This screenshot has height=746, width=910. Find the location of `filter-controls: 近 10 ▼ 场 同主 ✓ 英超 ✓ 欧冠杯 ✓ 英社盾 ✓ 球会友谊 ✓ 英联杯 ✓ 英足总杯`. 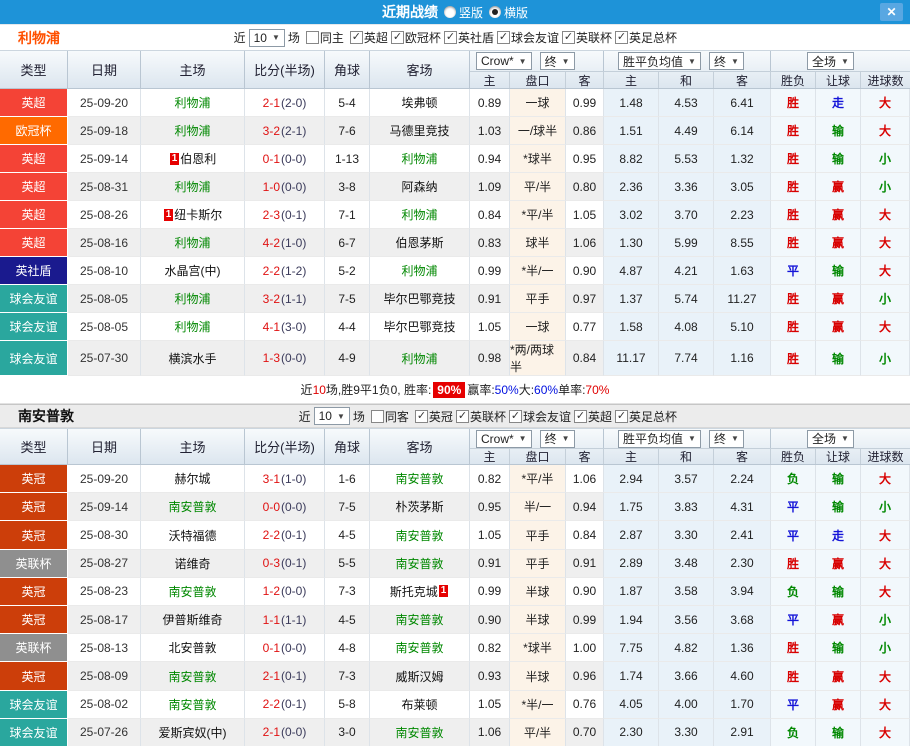

filter-controls: 近 10 ▼ 场 同主 ✓ 英超 ✓ 欧冠杯 ✓ 英社盾 ✓ 球会友谊 ✓ 英联杯 ✓ 英足总杯 is located at coordinates (455, 37).